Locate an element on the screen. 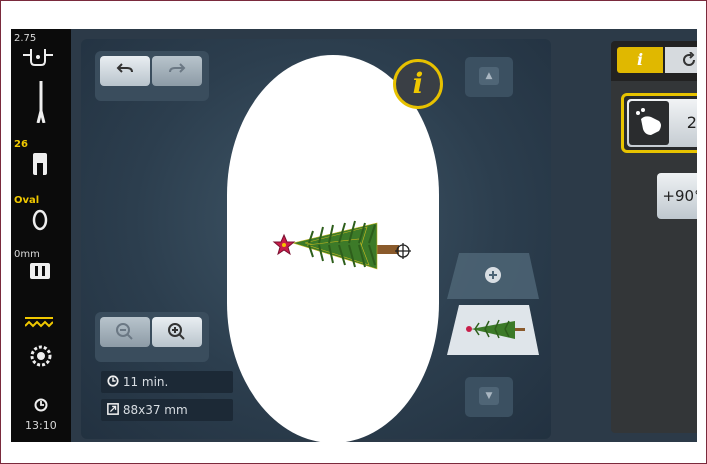 Image resolution: width=707 pixels, height=464 pixels. resize-icon is located at coordinates (113, 409).